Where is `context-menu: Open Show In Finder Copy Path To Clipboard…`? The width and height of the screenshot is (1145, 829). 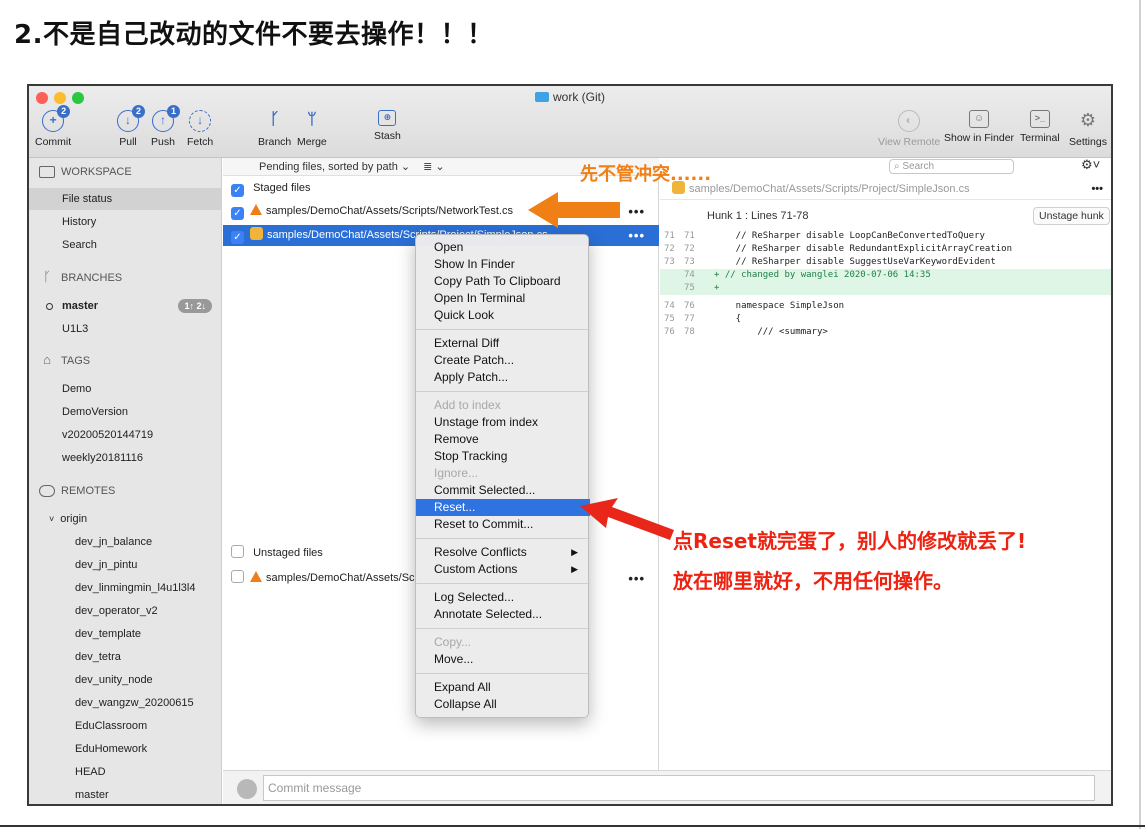 context-menu: Open Show In Finder Copy Path To Clipboard… is located at coordinates (502, 476).